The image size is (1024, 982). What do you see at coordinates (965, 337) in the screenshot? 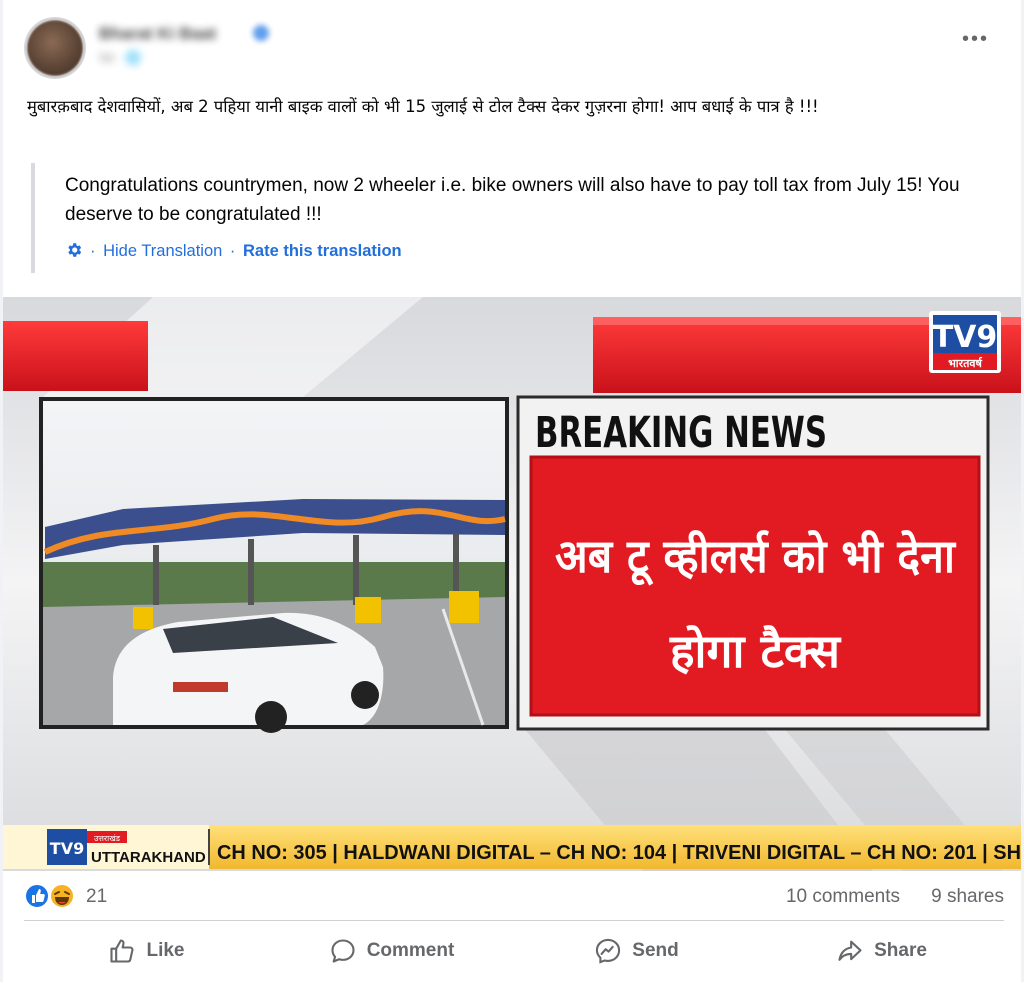
I see `tv9-logo-text: TV9` at bounding box center [965, 337].